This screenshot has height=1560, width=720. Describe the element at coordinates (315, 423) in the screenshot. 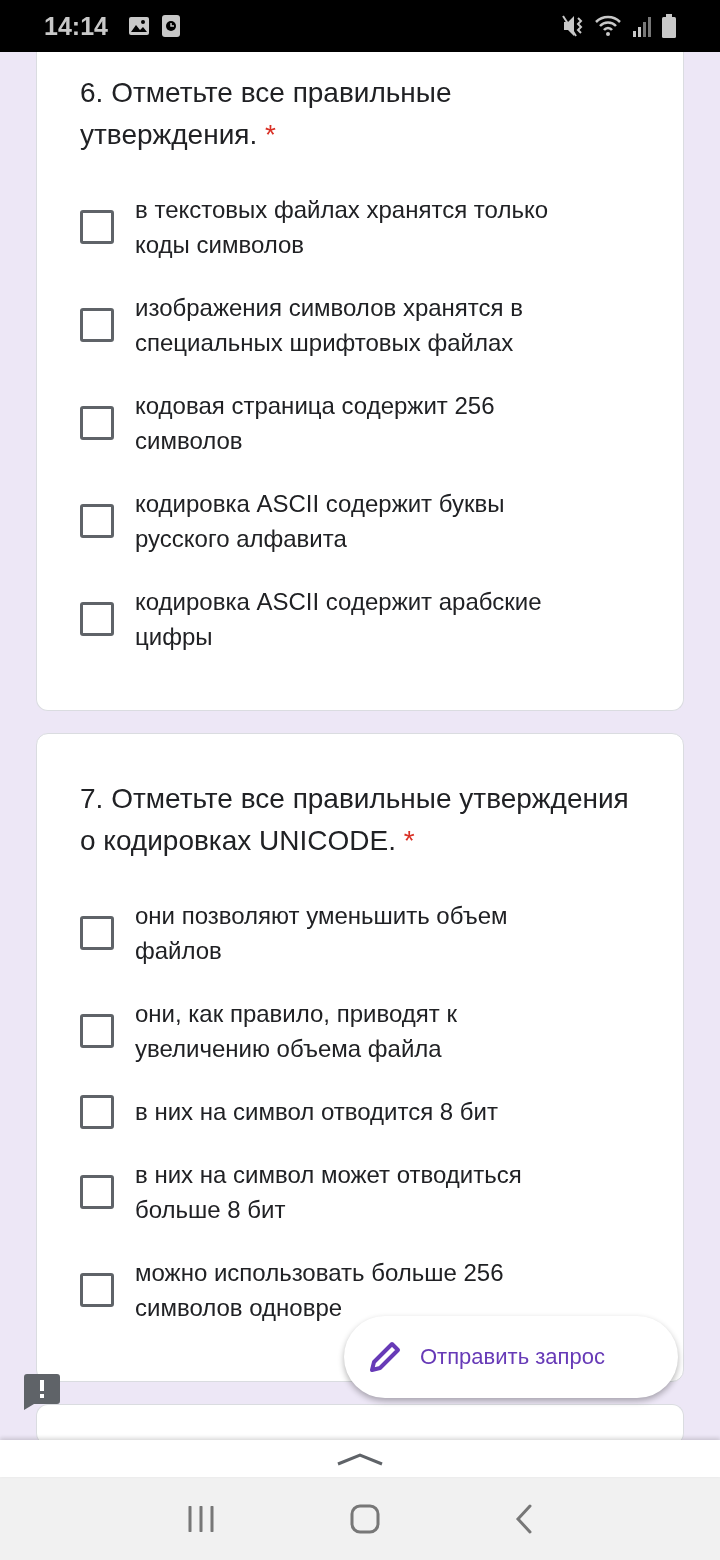

I see `option-label: кодовая страница содержит 256 символов` at that location.